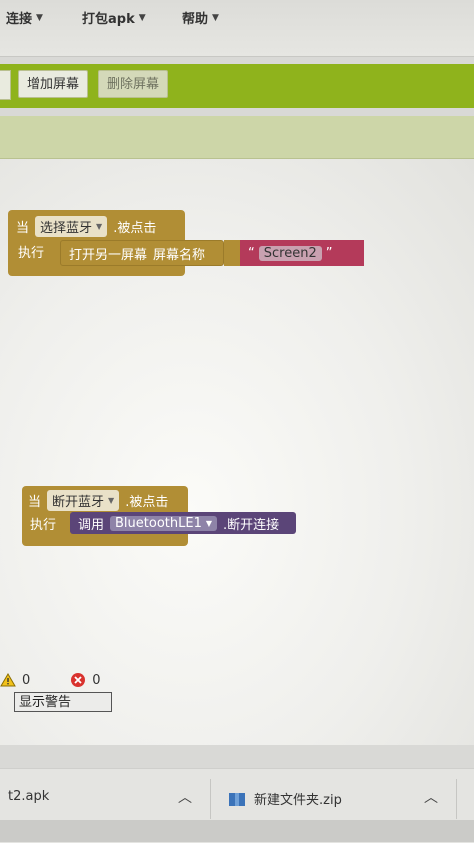 Image resolution: width=474 pixels, height=843 pixels. I want to click on method-label: .断开连接, so click(251, 525).